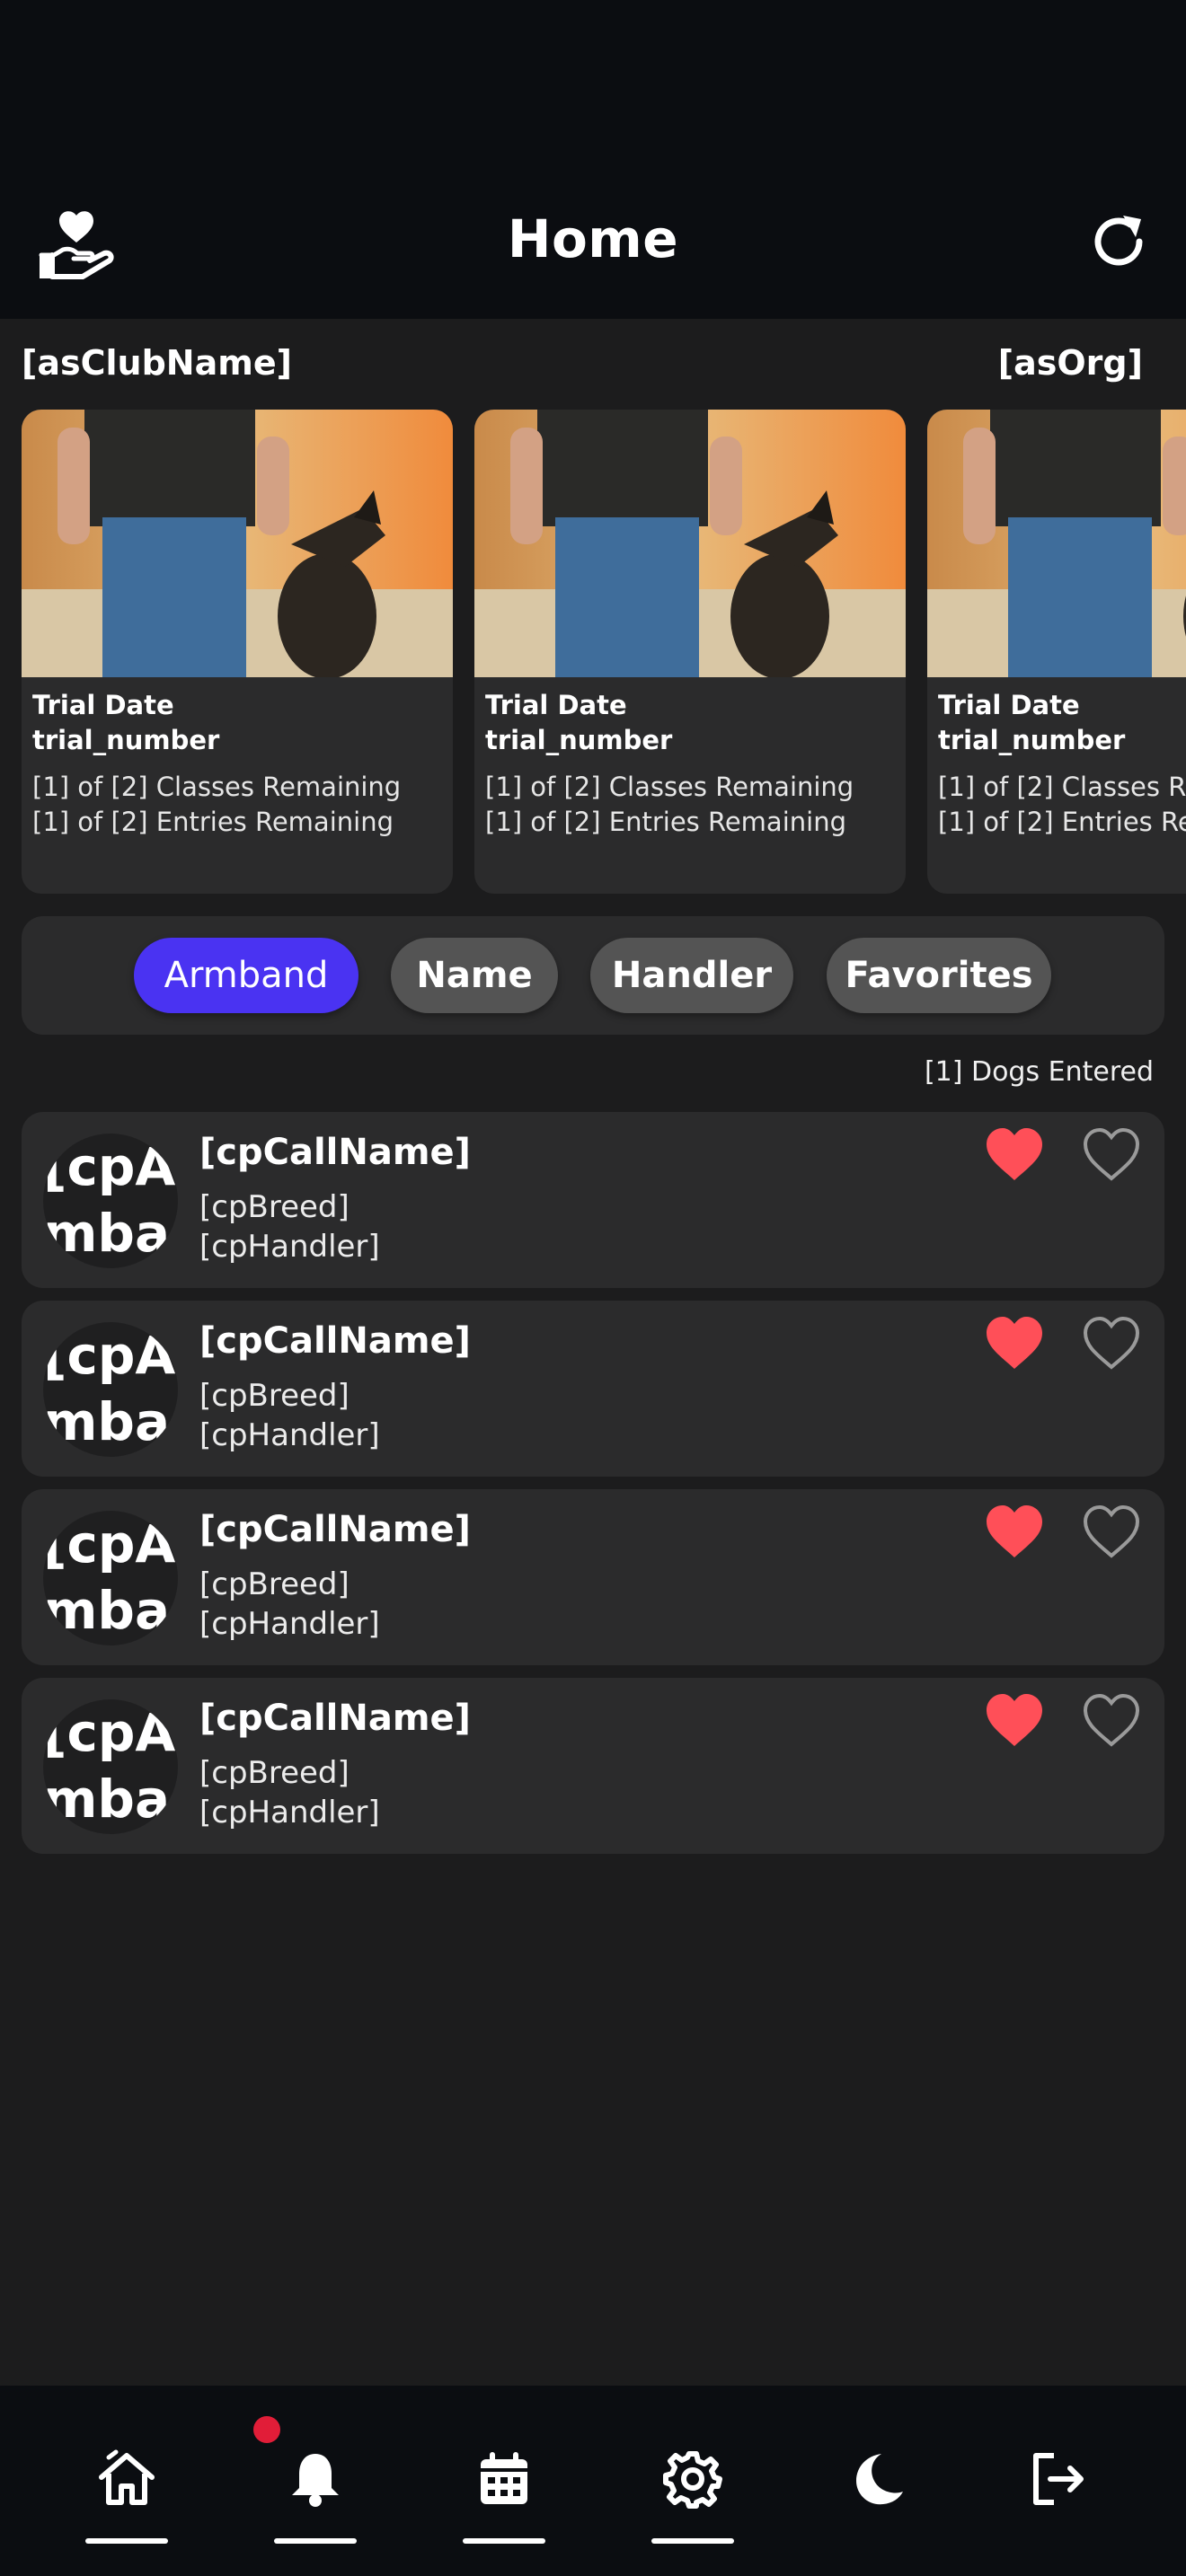 This screenshot has width=1186, height=2576. What do you see at coordinates (474, 975) in the screenshot?
I see `tab-name: Name` at bounding box center [474, 975].